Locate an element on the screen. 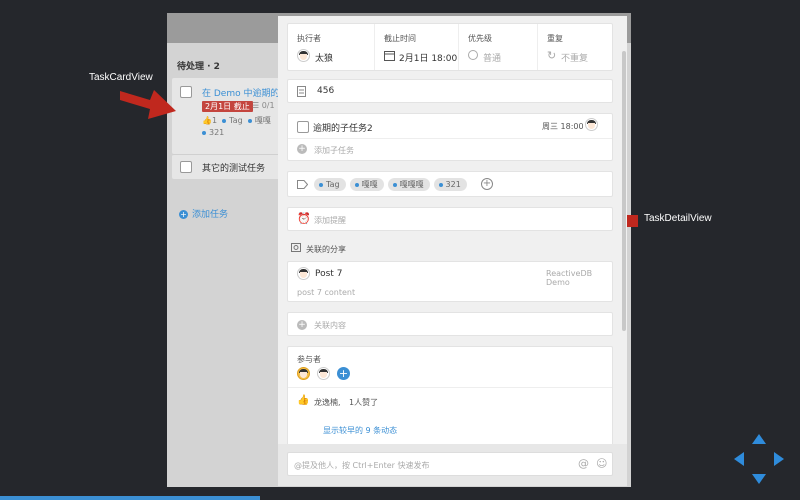 This screenshot has width=800, height=500. task-meta-row: 执行者 太狼 截止时间 2月1日 18:00 优先级 普通 重复 ↻ 不重复 is located at coordinates (450, 47).